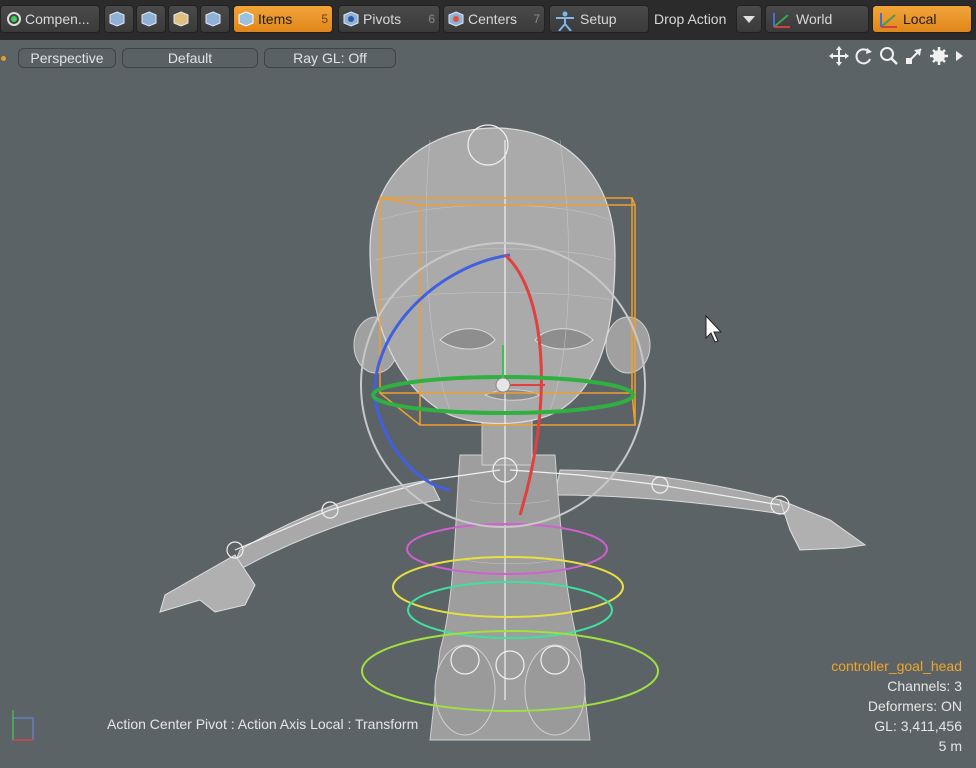  What do you see at coordinates (839, 56) in the screenshot?
I see `pan-icon` at bounding box center [839, 56].